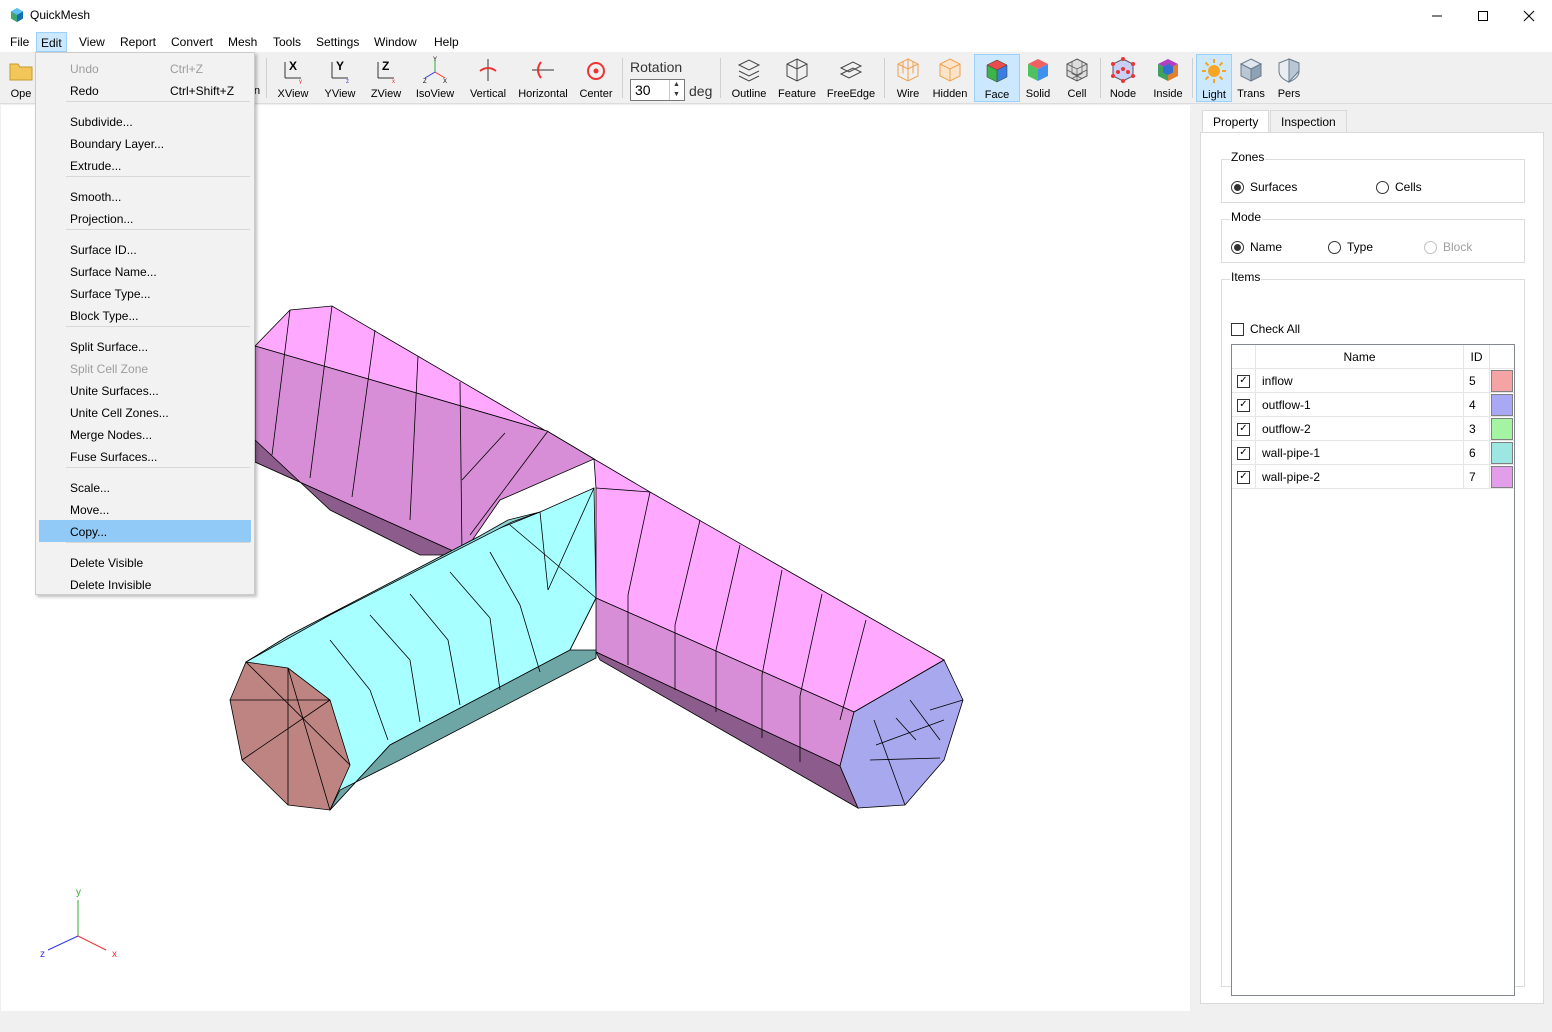  I want to click on open-tool-label: Ope, so click(21, 94).